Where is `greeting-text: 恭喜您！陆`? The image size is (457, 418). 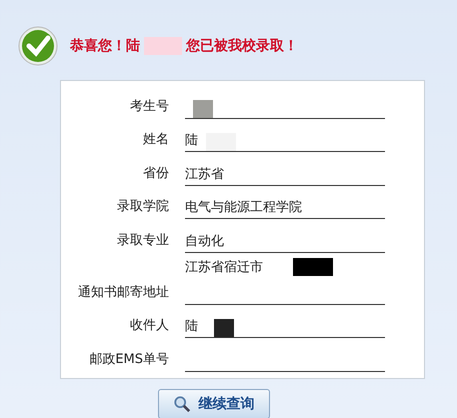 greeting-text: 恭喜您！陆 is located at coordinates (105, 46).